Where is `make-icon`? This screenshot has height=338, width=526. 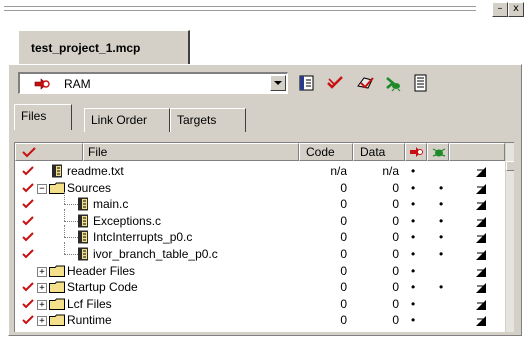 make-icon is located at coordinates (365, 83).